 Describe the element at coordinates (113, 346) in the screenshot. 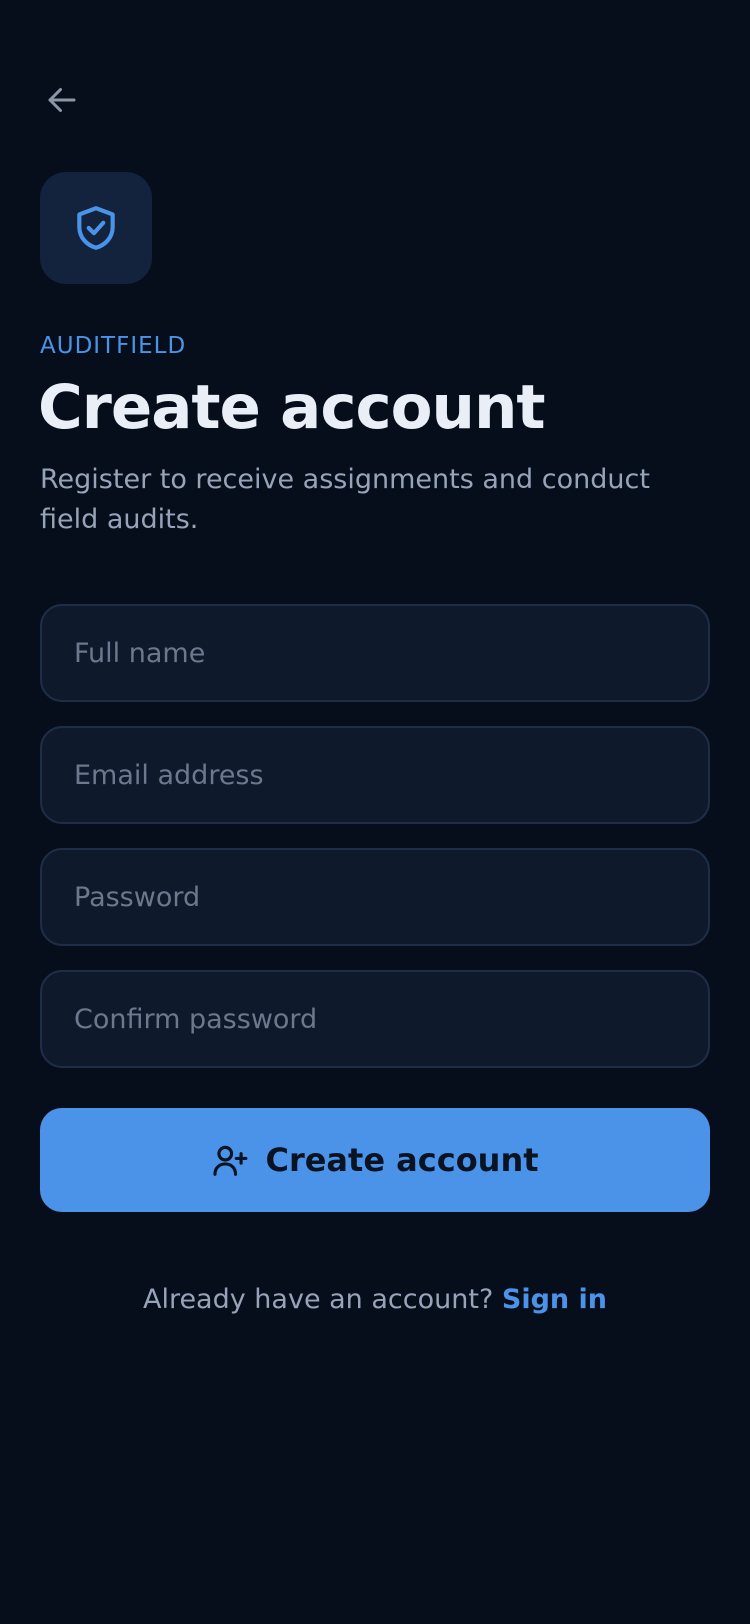

I see `brand-name: AUDITFIELD` at that location.